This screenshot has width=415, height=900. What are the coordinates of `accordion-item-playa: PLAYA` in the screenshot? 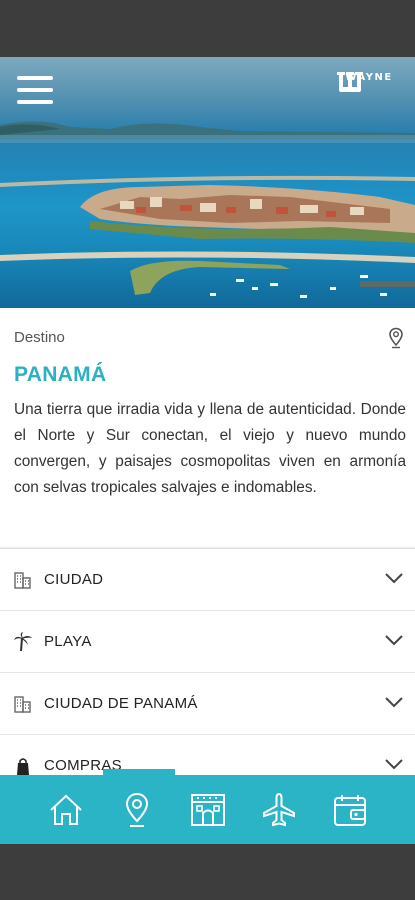 It's located at (207, 641).